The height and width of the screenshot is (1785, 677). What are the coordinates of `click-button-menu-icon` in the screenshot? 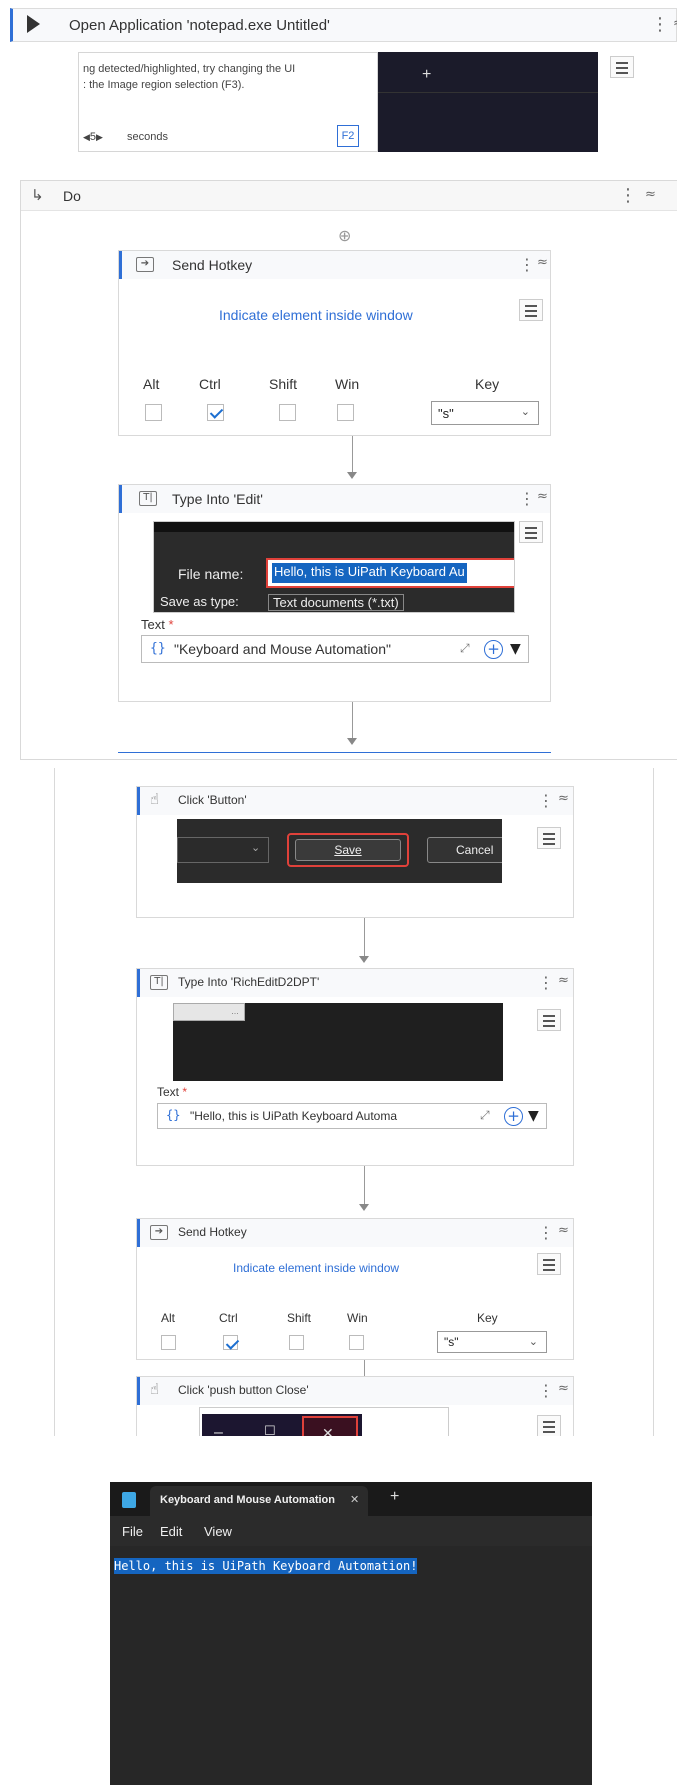 It's located at (549, 838).